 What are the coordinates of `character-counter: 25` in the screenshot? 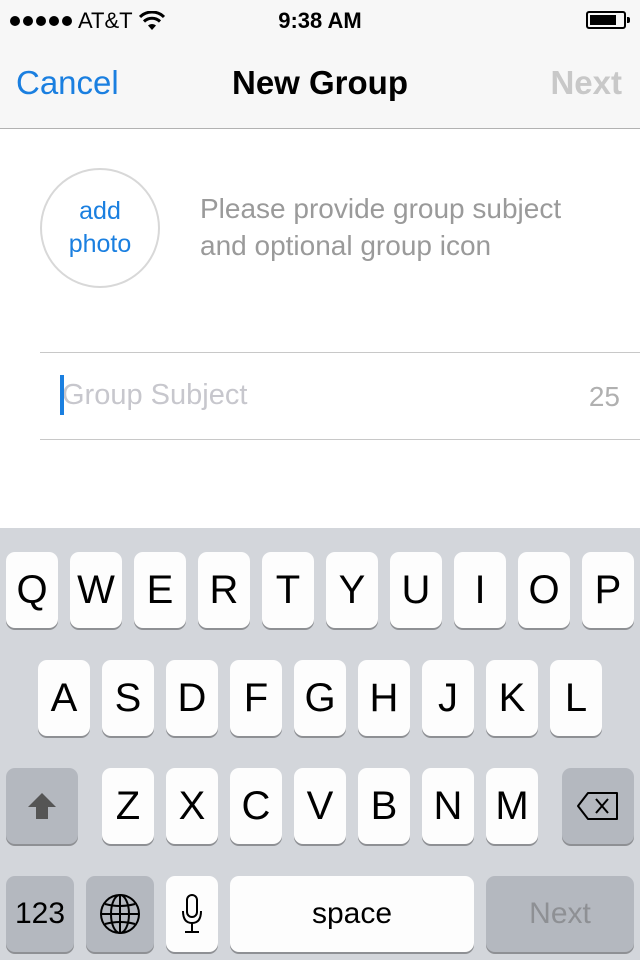 It's located at (604, 396).